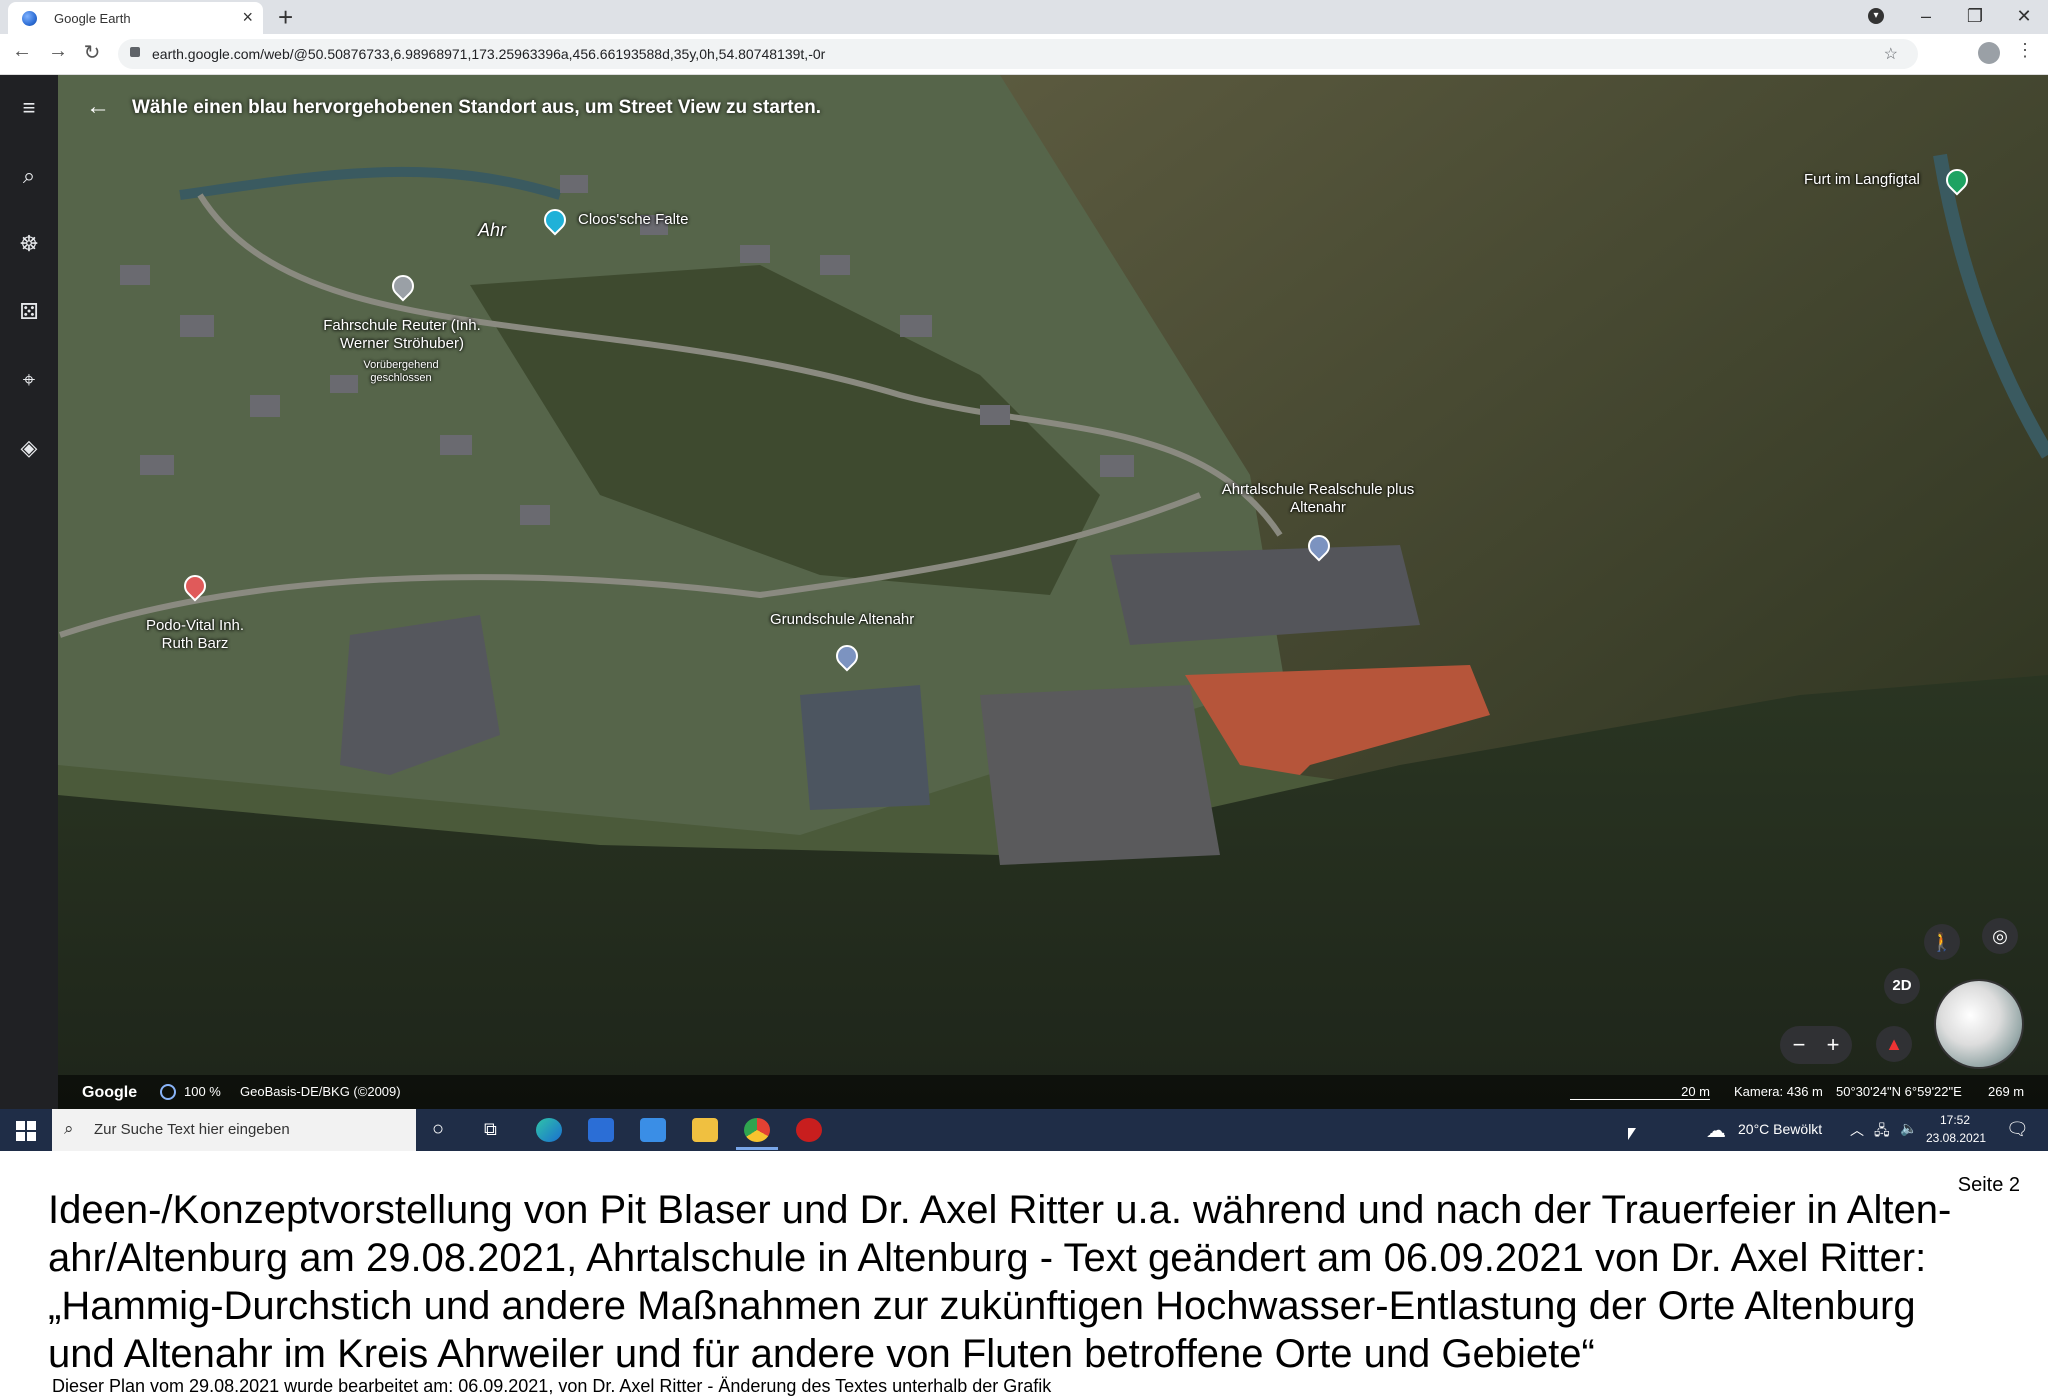  Describe the element at coordinates (1908, 1128) in the screenshot. I see `volume-icon: 🔈` at that location.